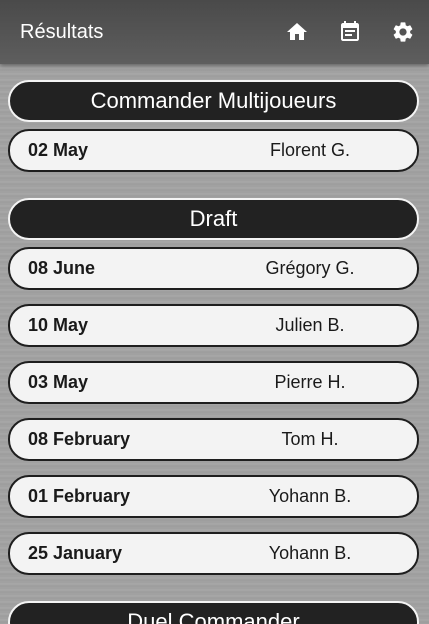  Describe the element at coordinates (310, 382) in the screenshot. I see `result-winner-name: Pierre H.` at that location.